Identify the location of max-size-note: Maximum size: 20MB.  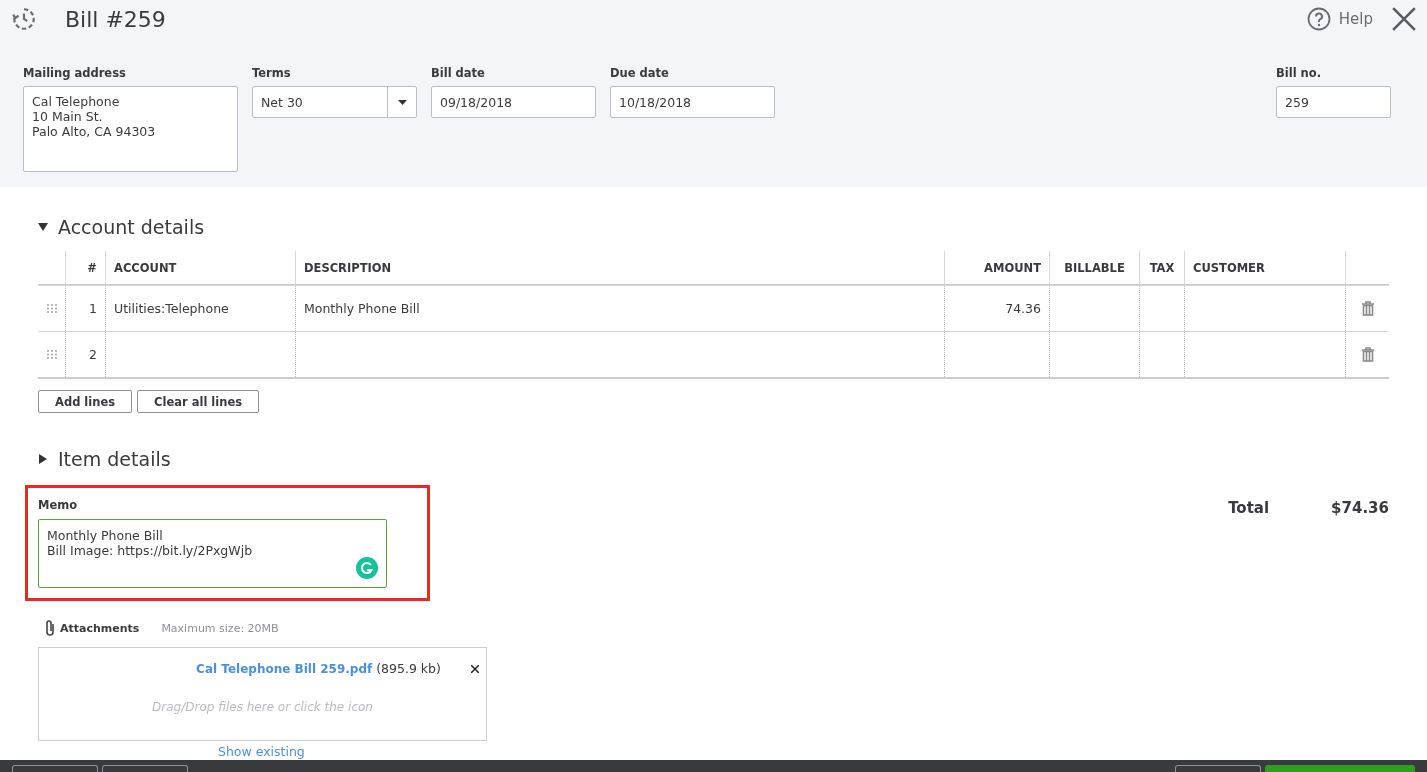
(220, 628).